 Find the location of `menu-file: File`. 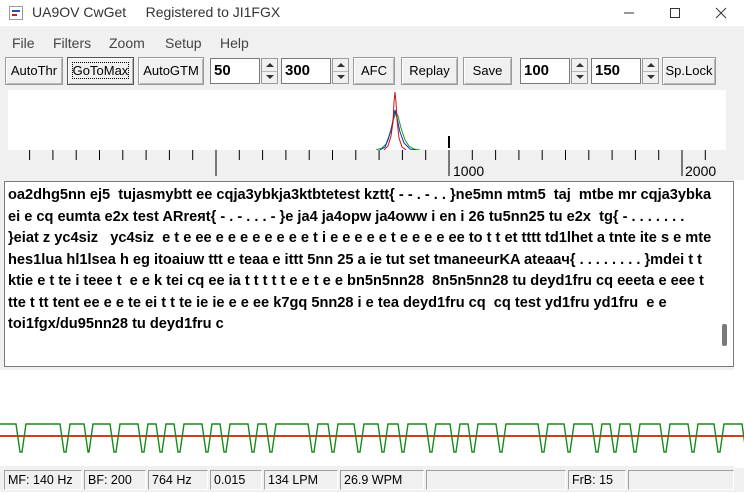

menu-file: File is located at coordinates (23, 43).